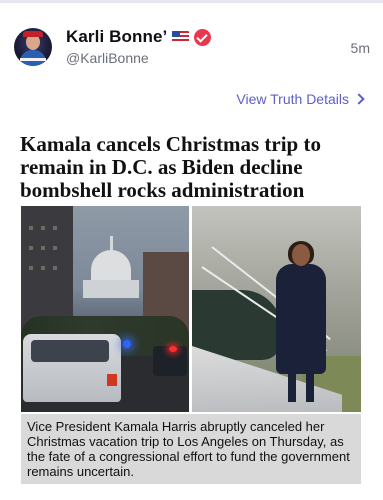 This screenshot has width=383, height=500. What do you see at coordinates (191, 1) in the screenshot?
I see `top-divider` at bounding box center [191, 1].